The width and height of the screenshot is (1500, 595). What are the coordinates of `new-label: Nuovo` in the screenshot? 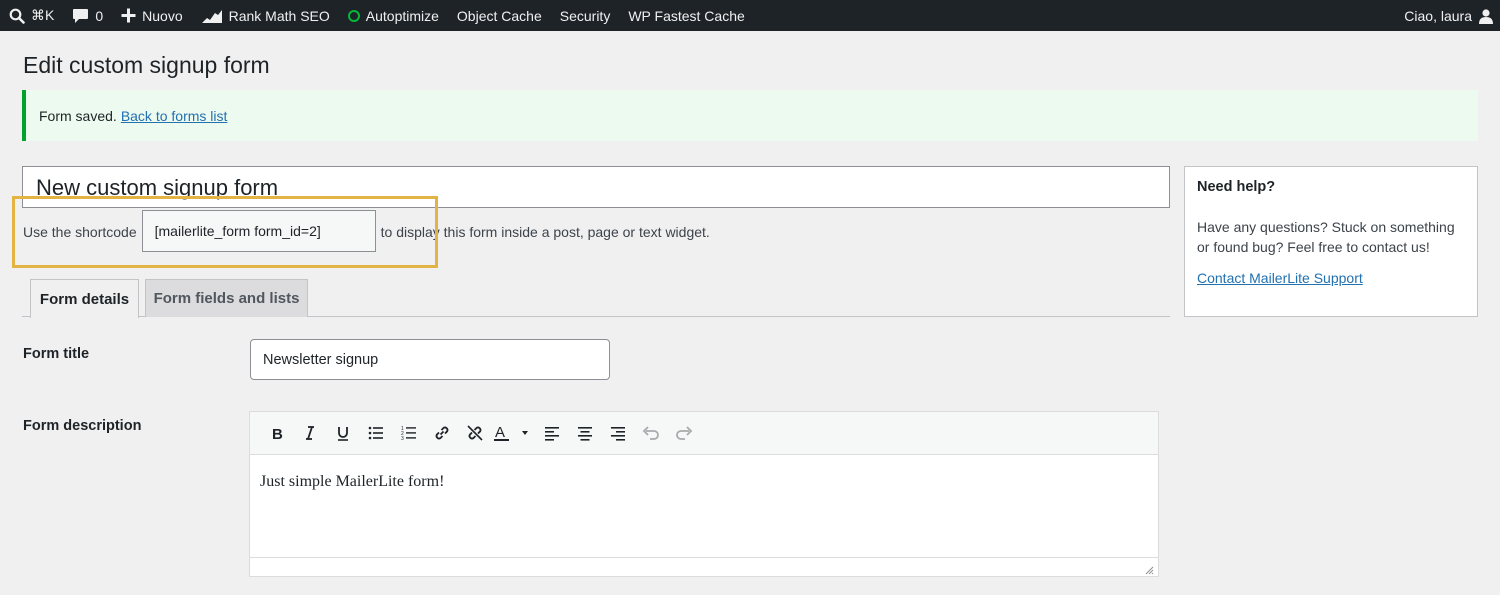 It's located at (162, 15).